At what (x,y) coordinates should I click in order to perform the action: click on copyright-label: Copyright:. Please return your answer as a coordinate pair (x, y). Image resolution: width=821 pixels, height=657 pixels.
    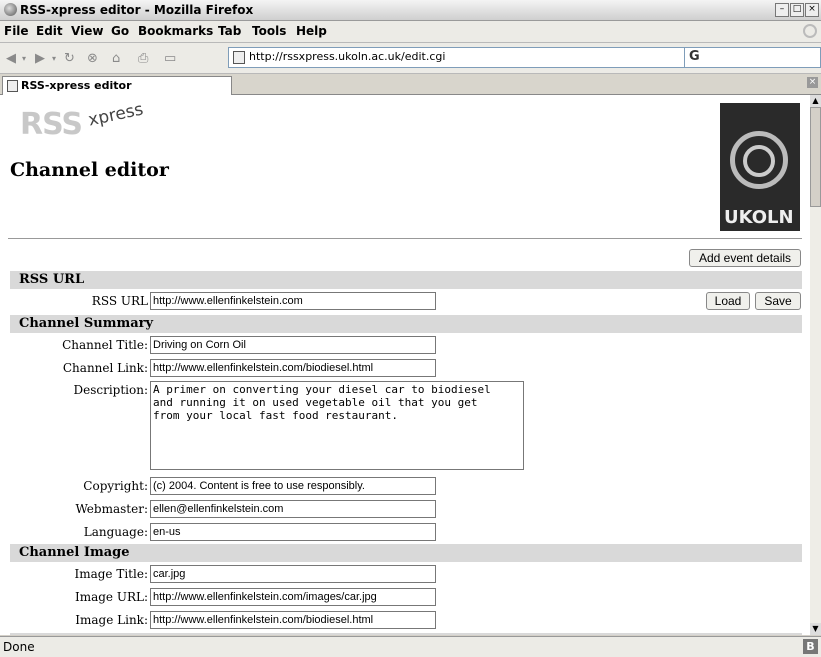
    Looking at the image, I should click on (115, 486).